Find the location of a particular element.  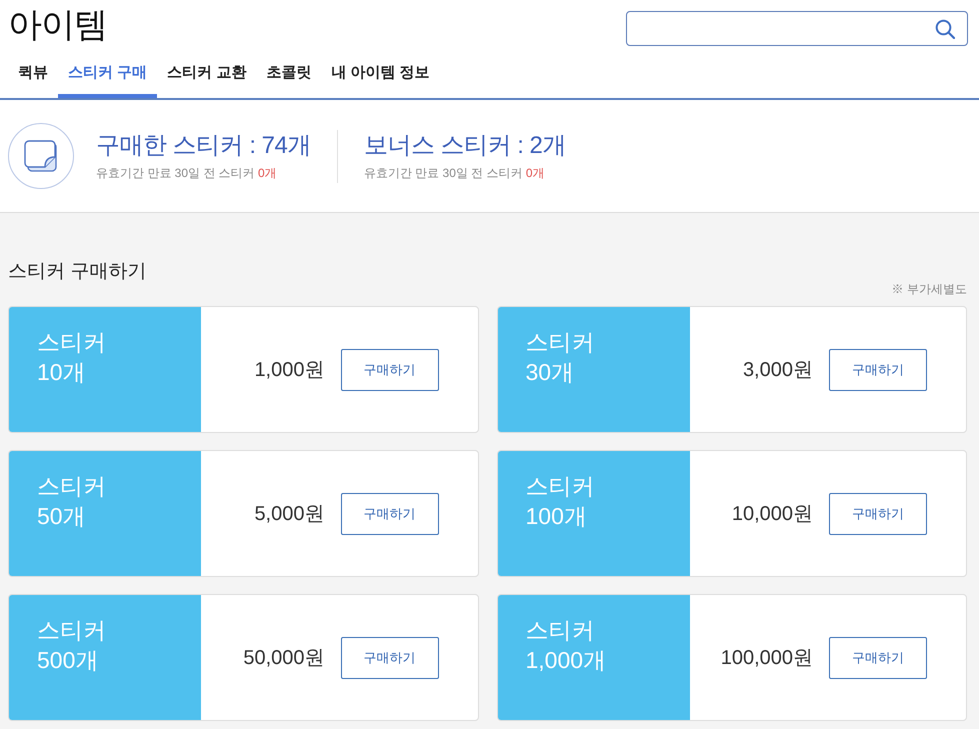

package-quantity: 50개 is located at coordinates (61, 516).